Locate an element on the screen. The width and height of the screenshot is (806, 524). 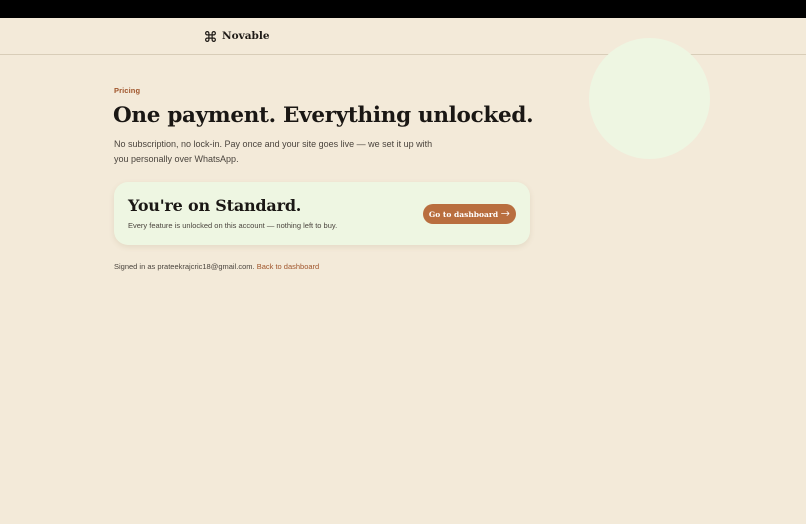
section-eyebrow: Pricing is located at coordinates (127, 90).